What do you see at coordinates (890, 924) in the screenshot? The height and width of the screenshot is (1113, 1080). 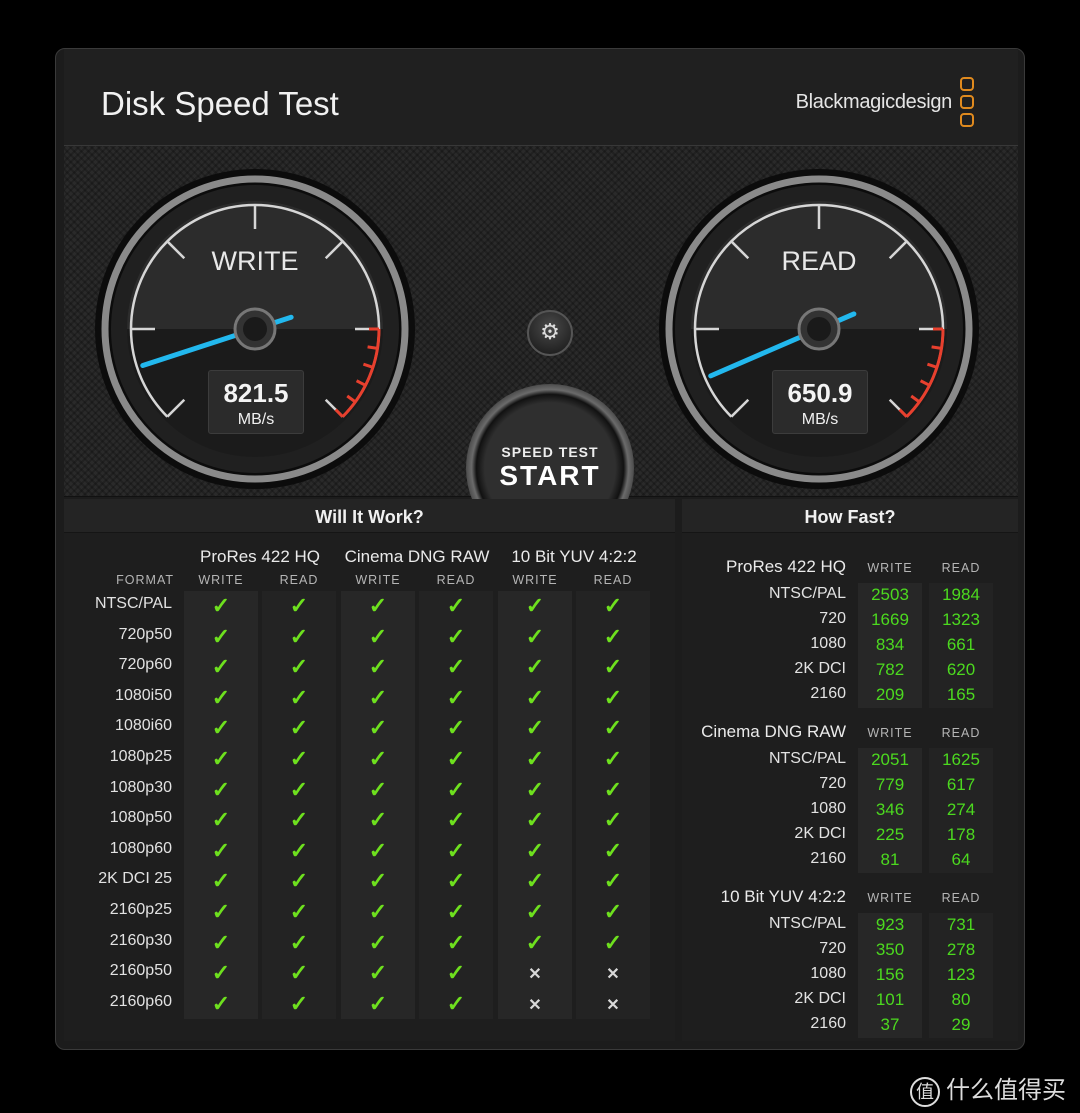 I see `write-frame-rate: 923` at bounding box center [890, 924].